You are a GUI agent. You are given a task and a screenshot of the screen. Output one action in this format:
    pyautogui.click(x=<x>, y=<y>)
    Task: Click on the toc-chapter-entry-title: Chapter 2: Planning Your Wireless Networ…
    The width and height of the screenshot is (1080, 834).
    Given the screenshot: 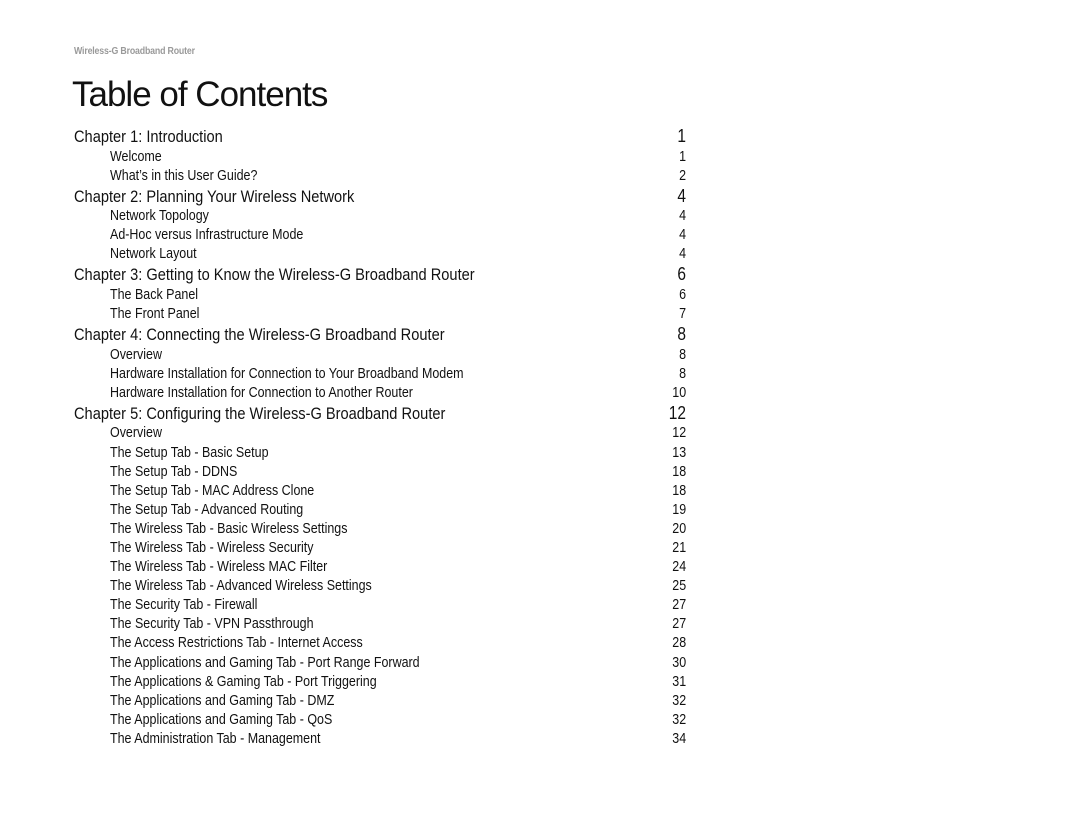 What is the action you would take?
    pyautogui.click(x=214, y=196)
    